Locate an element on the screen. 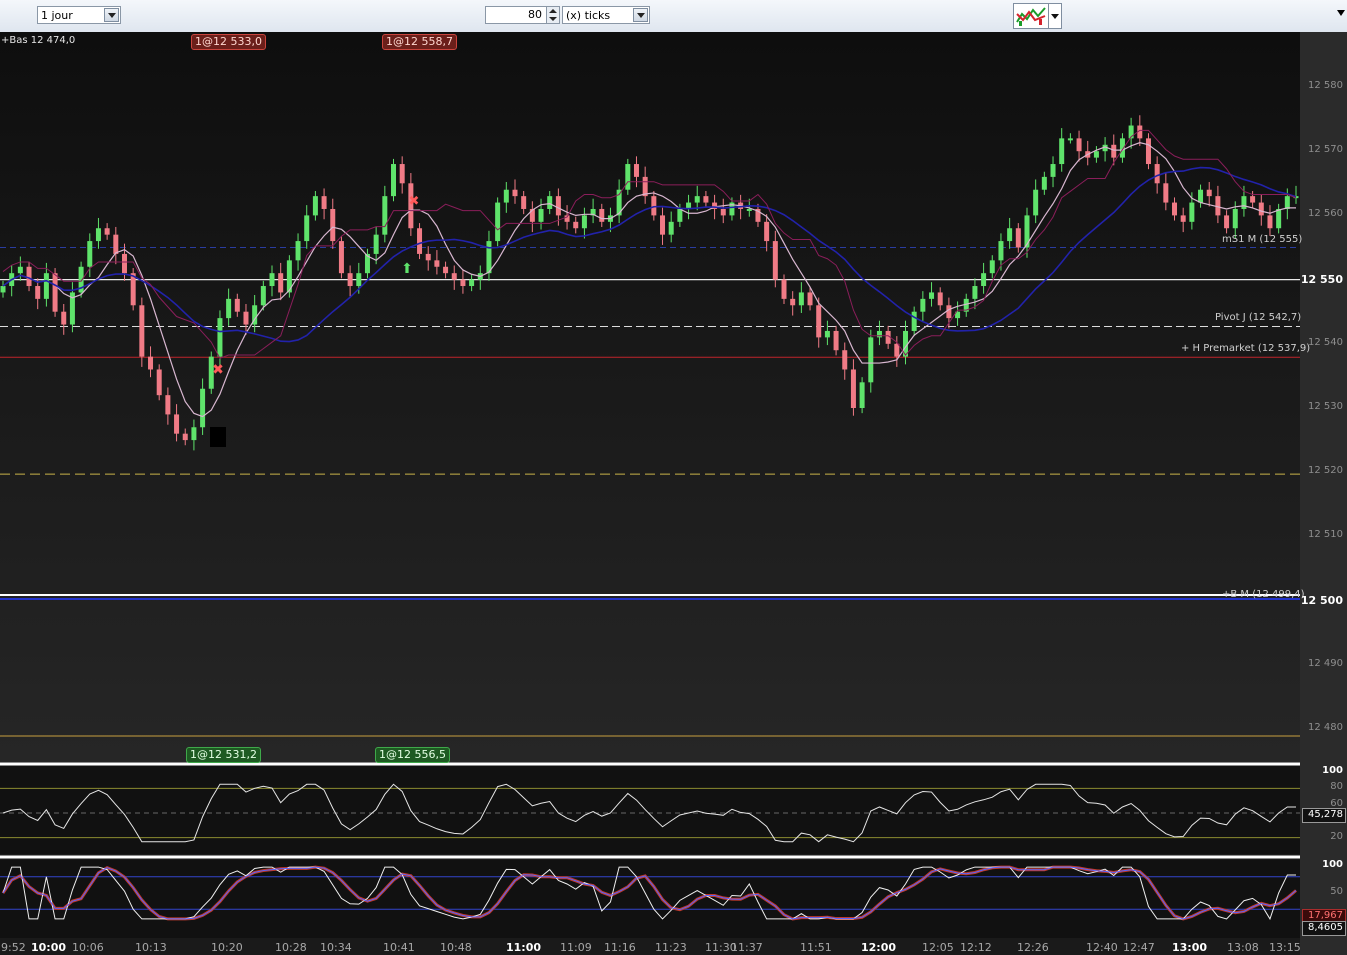 The height and width of the screenshot is (955, 1347). buy-signal-icon: ⬆ is located at coordinates (407, 269).